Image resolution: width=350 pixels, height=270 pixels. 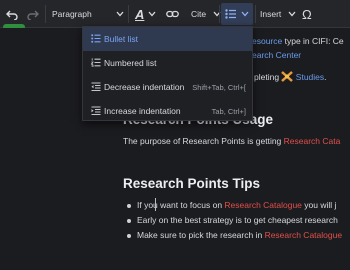 What do you see at coordinates (12, 15) in the screenshot?
I see `undo-icon` at bounding box center [12, 15].